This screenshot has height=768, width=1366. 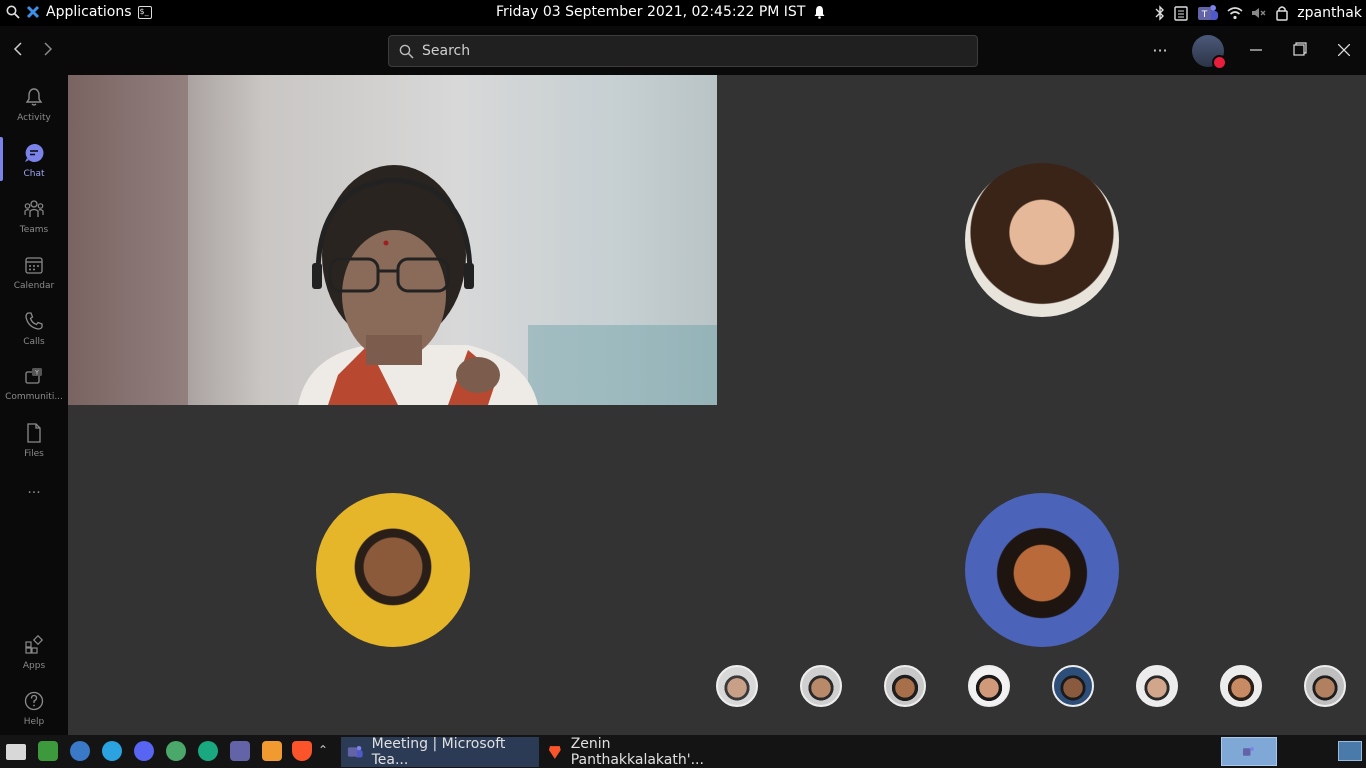 I want to click on notification-bell-icon, so click(x=819, y=12).